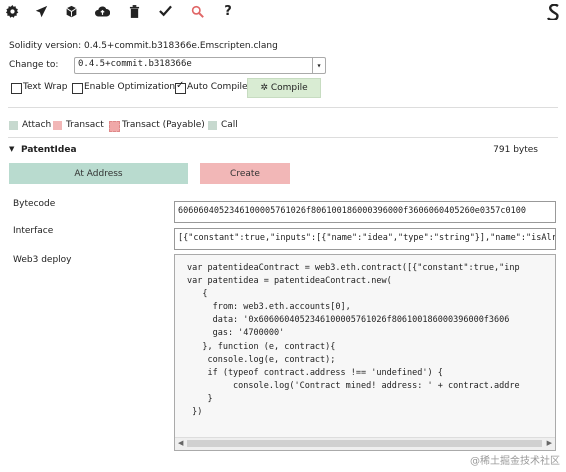 The height and width of the screenshot is (472, 566). I want to click on check-icon, so click(165, 11).